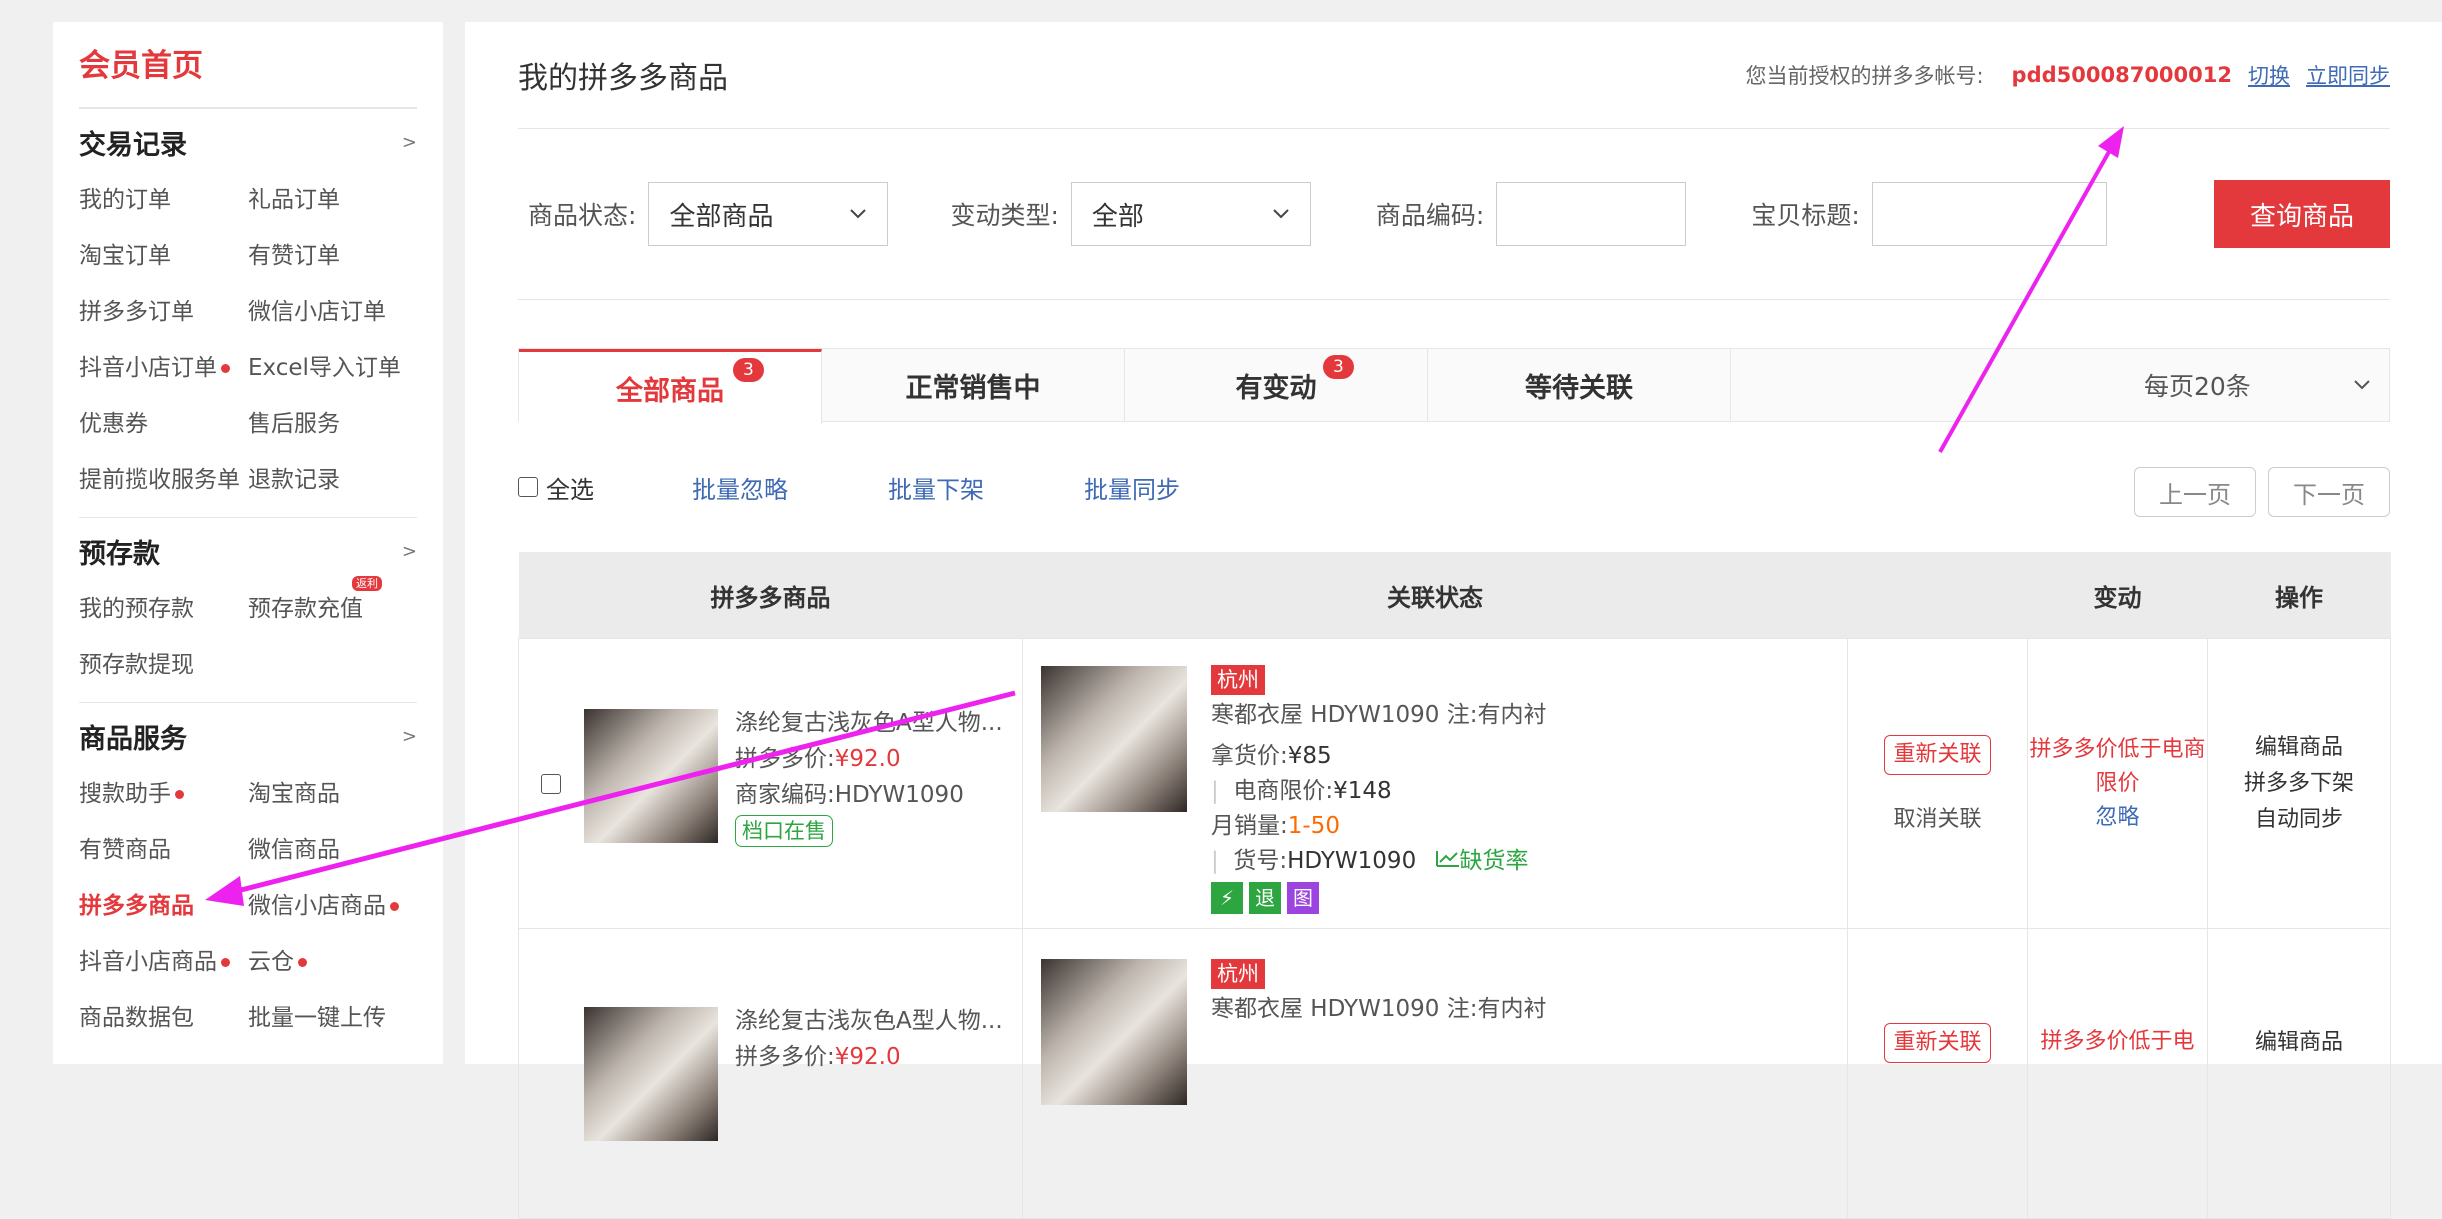 The image size is (2442, 1219). I want to click on sidebar-section-deposit: 预存款 > 我的预存款 预存款充值 返利 预存款提现, so click(248, 609).